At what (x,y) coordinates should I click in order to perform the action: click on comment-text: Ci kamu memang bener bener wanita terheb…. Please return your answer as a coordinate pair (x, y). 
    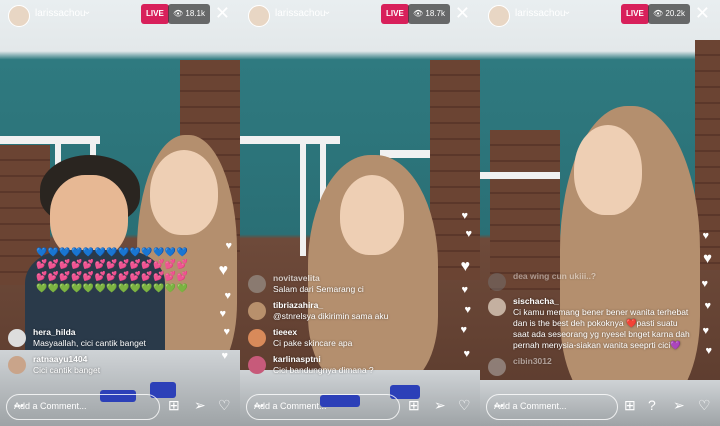
    Looking at the image, I should click on (601, 328).